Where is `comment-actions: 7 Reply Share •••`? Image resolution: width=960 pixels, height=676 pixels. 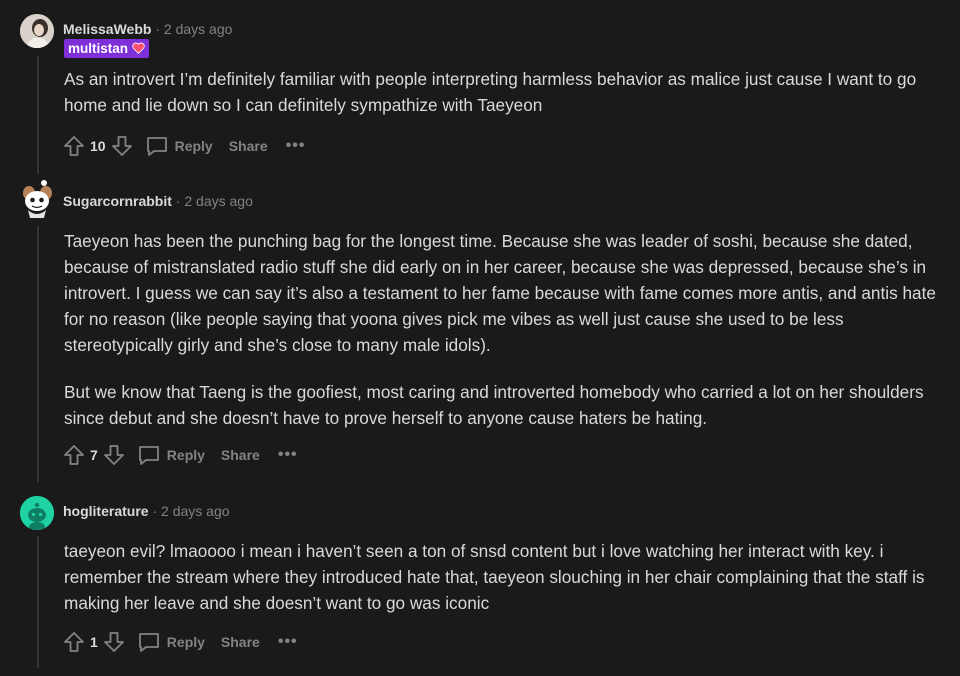
comment-actions: 7 Reply Share ••• is located at coordinates (179, 455).